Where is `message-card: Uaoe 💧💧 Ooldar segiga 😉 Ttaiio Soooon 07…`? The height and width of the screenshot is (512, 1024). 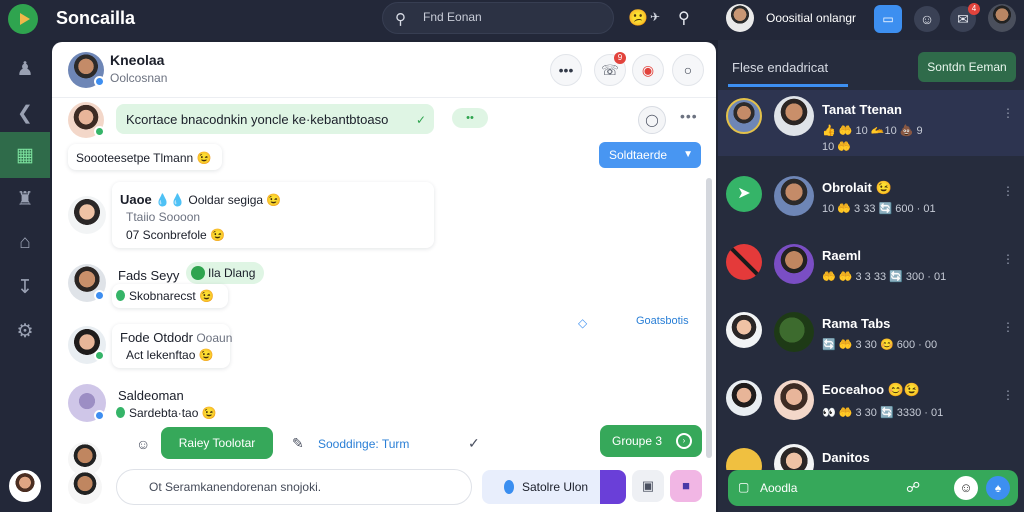
message-card: Uaoe 💧💧 Ooldar segiga 😉 Ttaiio Soooon 07… is located at coordinates (273, 215).